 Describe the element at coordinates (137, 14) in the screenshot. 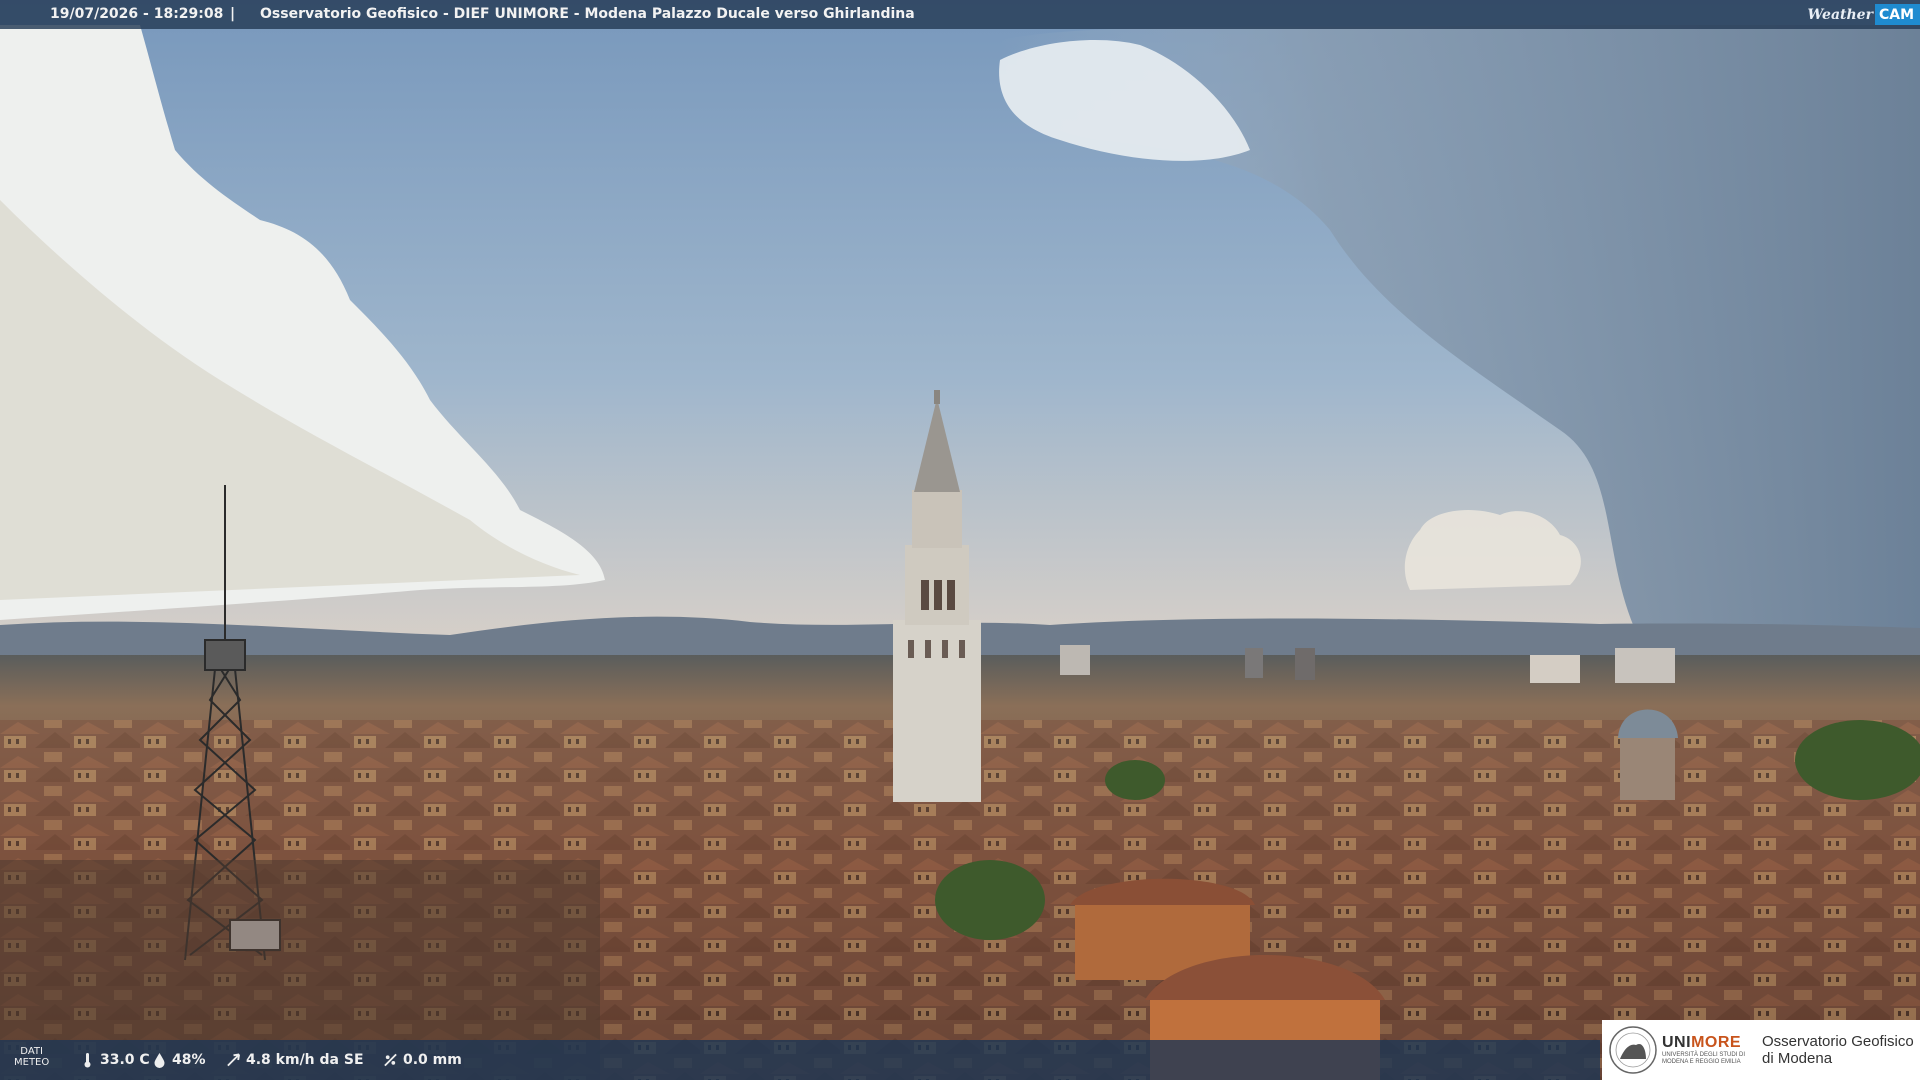

I see `camera-timestamp: 19/07/2026 - 18:29:08` at that location.